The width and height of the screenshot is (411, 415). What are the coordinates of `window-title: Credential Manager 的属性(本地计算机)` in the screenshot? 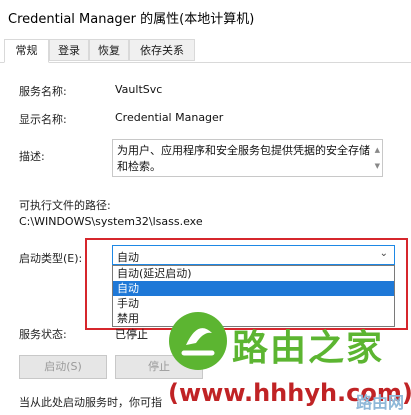 It's located at (131, 19).